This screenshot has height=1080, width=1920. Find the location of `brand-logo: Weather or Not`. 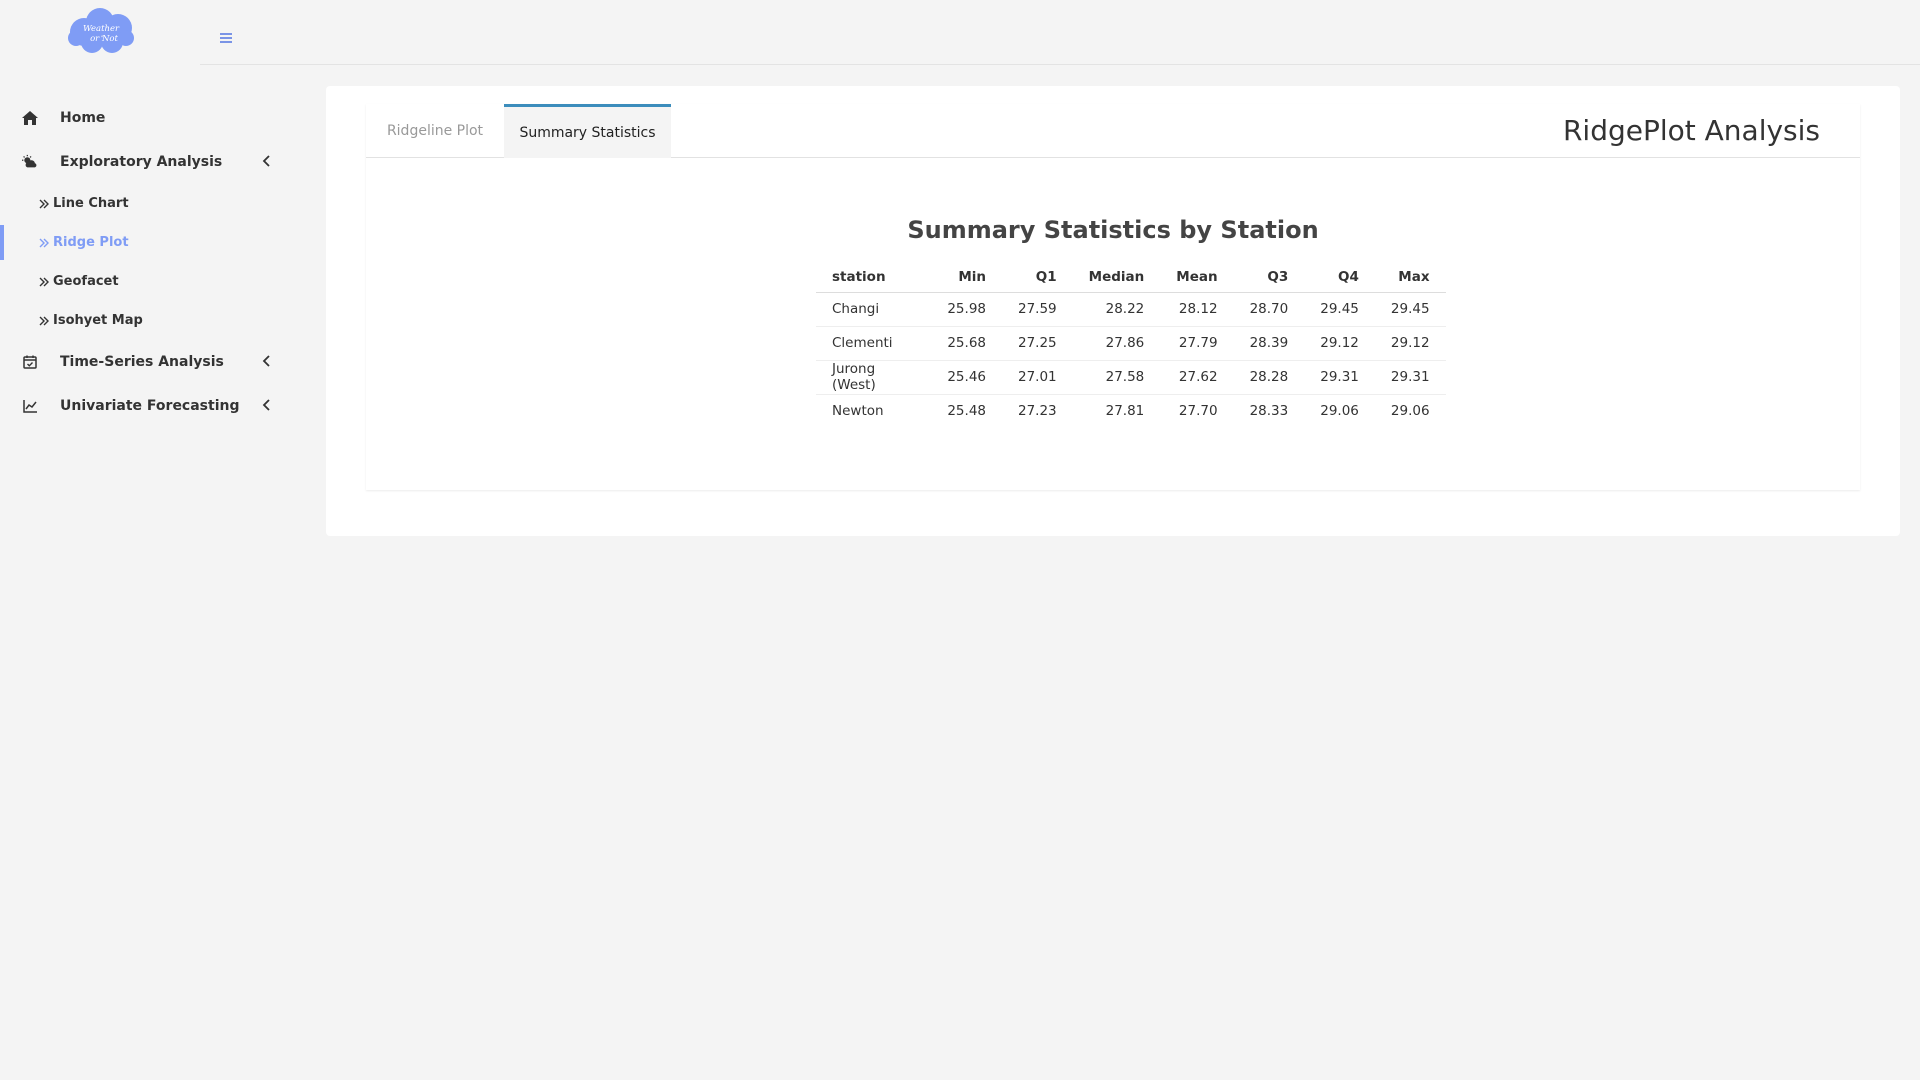

brand-logo: Weather or Not is located at coordinates (101, 30).